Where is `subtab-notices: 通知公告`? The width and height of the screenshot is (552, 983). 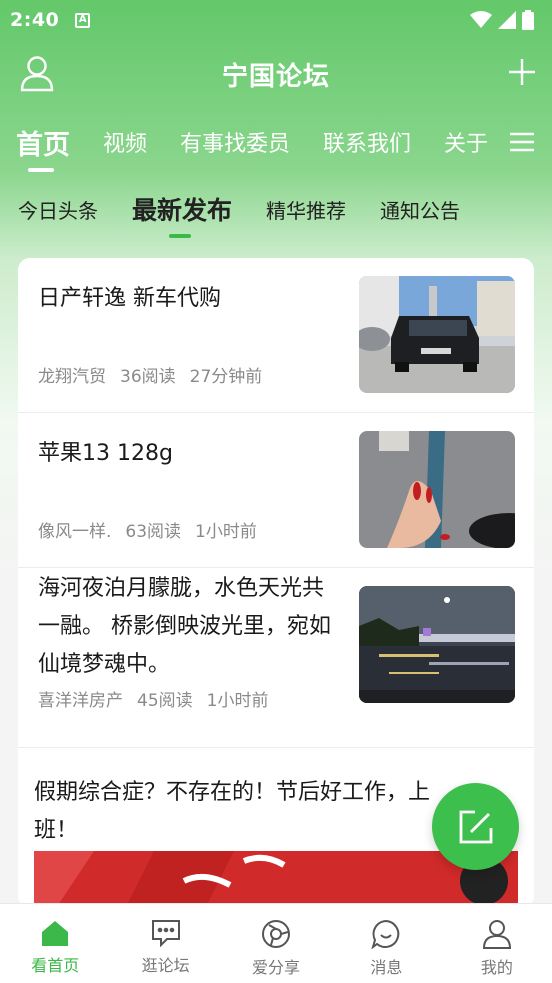 subtab-notices: 通知公告 is located at coordinates (420, 206).